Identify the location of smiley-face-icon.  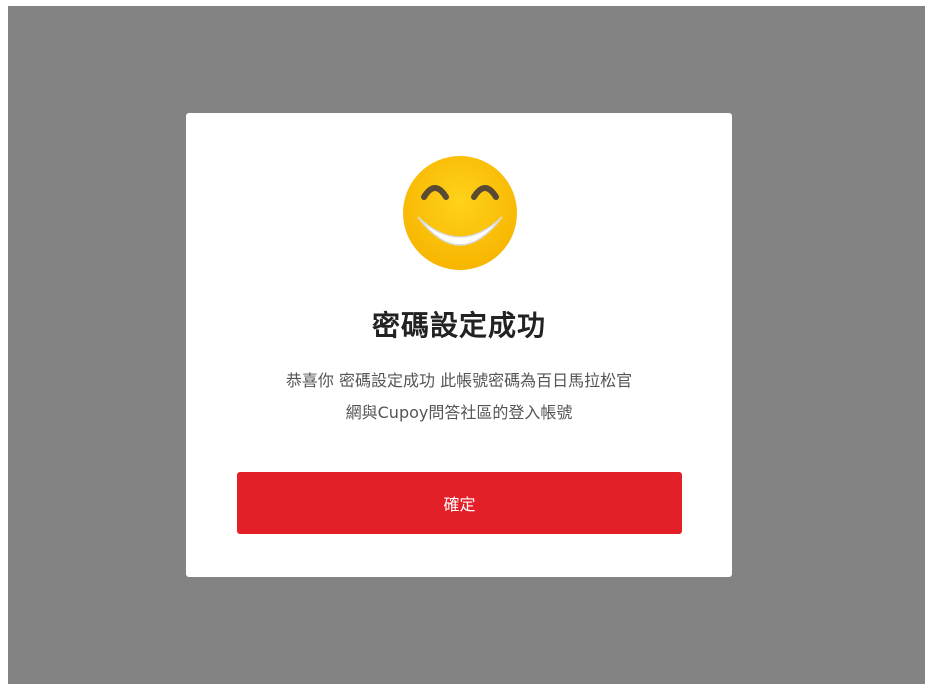
(460, 213).